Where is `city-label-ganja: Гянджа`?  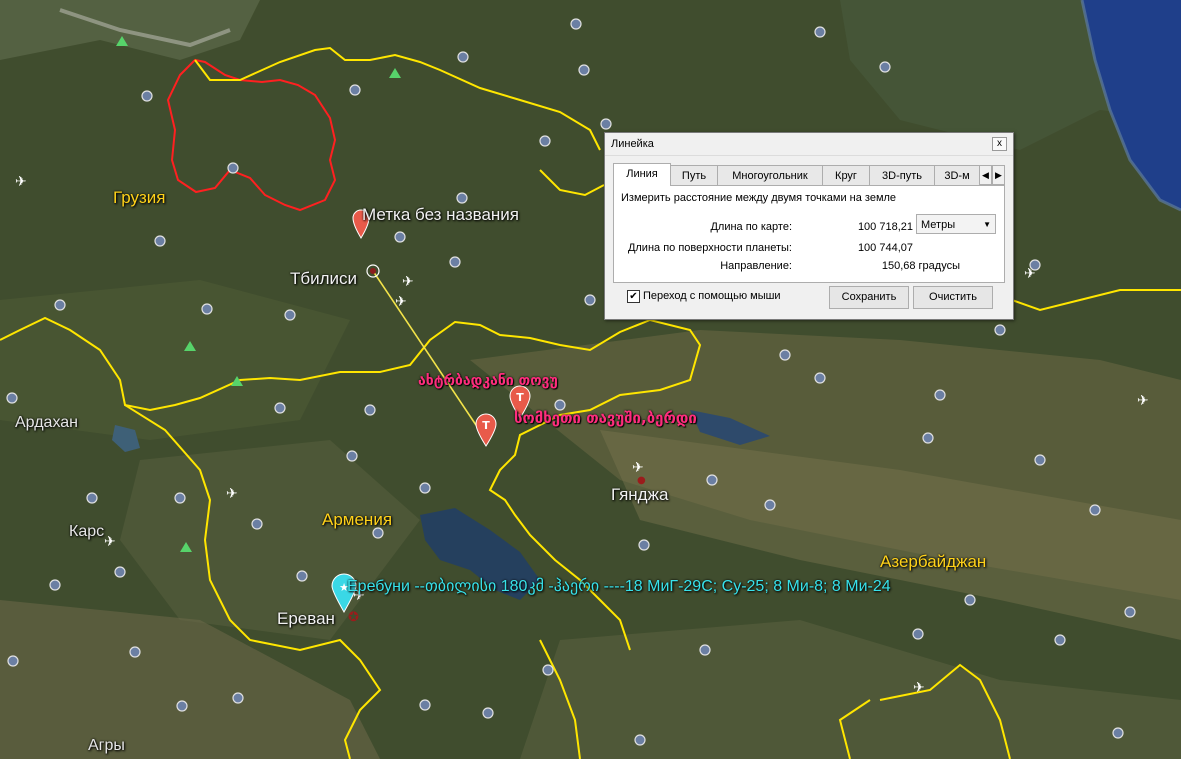
city-label-ganja: Гянджа is located at coordinates (639, 495).